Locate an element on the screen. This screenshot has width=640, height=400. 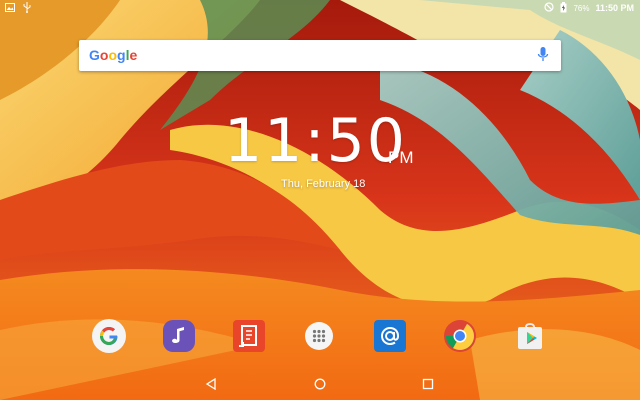
mic-icon is located at coordinates (543, 55).